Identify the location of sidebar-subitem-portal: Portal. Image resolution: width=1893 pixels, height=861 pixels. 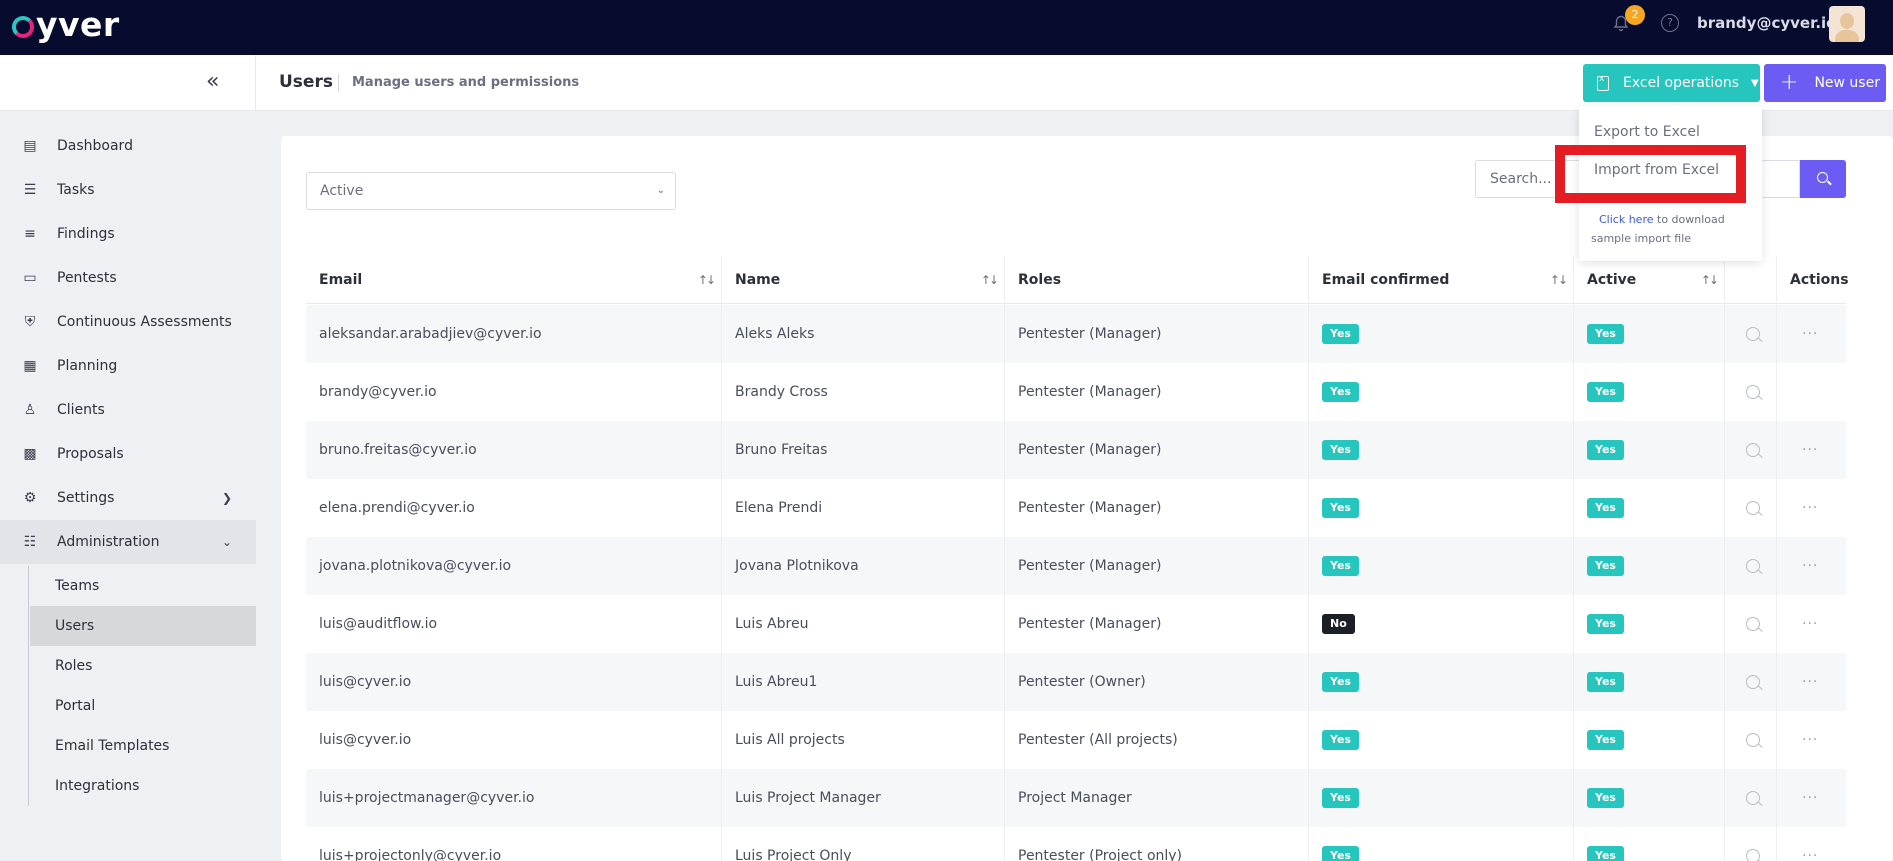
(143, 706).